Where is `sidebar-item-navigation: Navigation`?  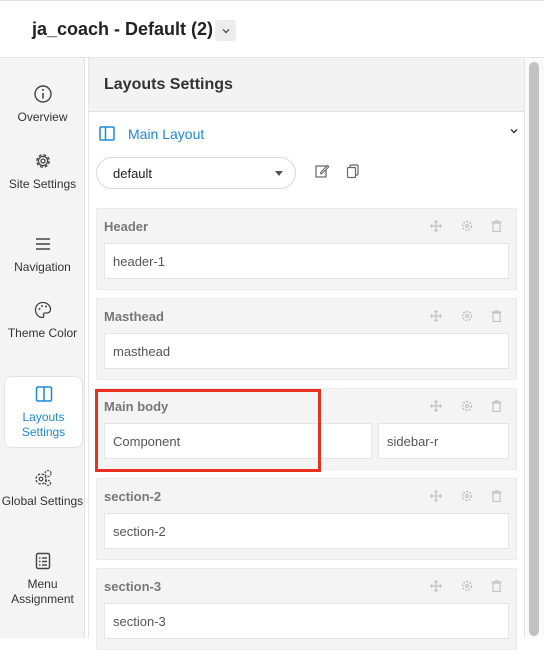
sidebar-item-navigation: Navigation is located at coordinates (42, 254).